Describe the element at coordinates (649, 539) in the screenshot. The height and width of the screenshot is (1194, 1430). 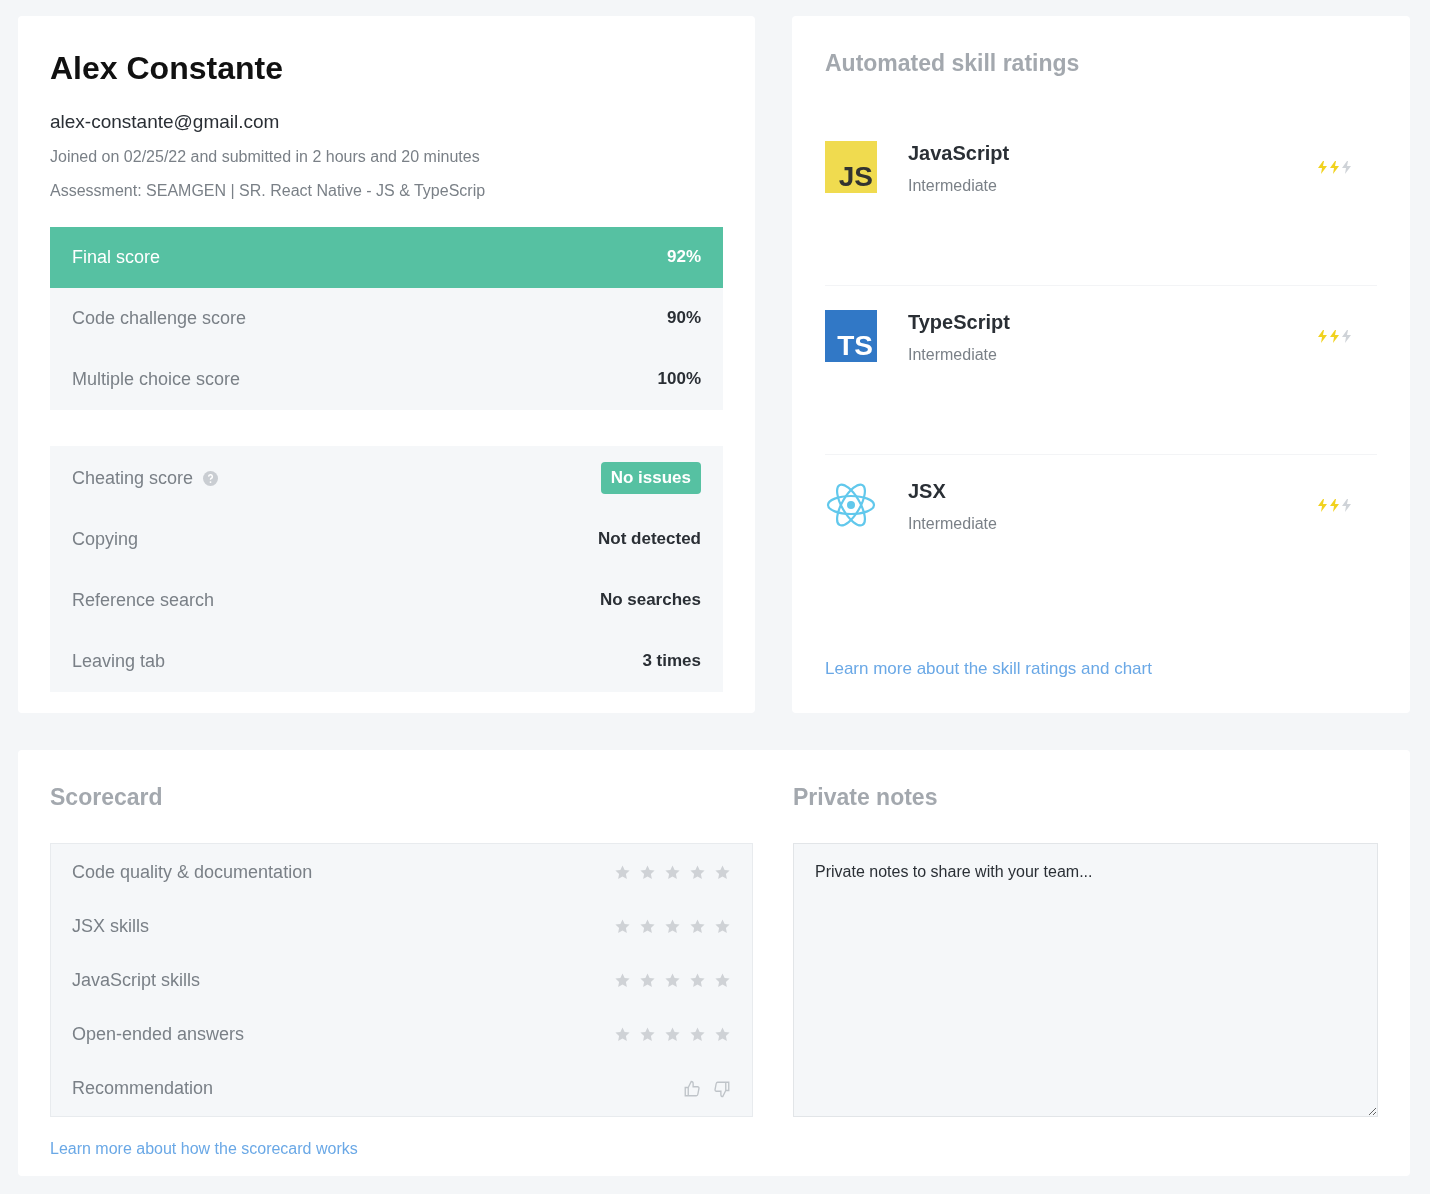
I see `cheating-row-value: Not detected` at that location.